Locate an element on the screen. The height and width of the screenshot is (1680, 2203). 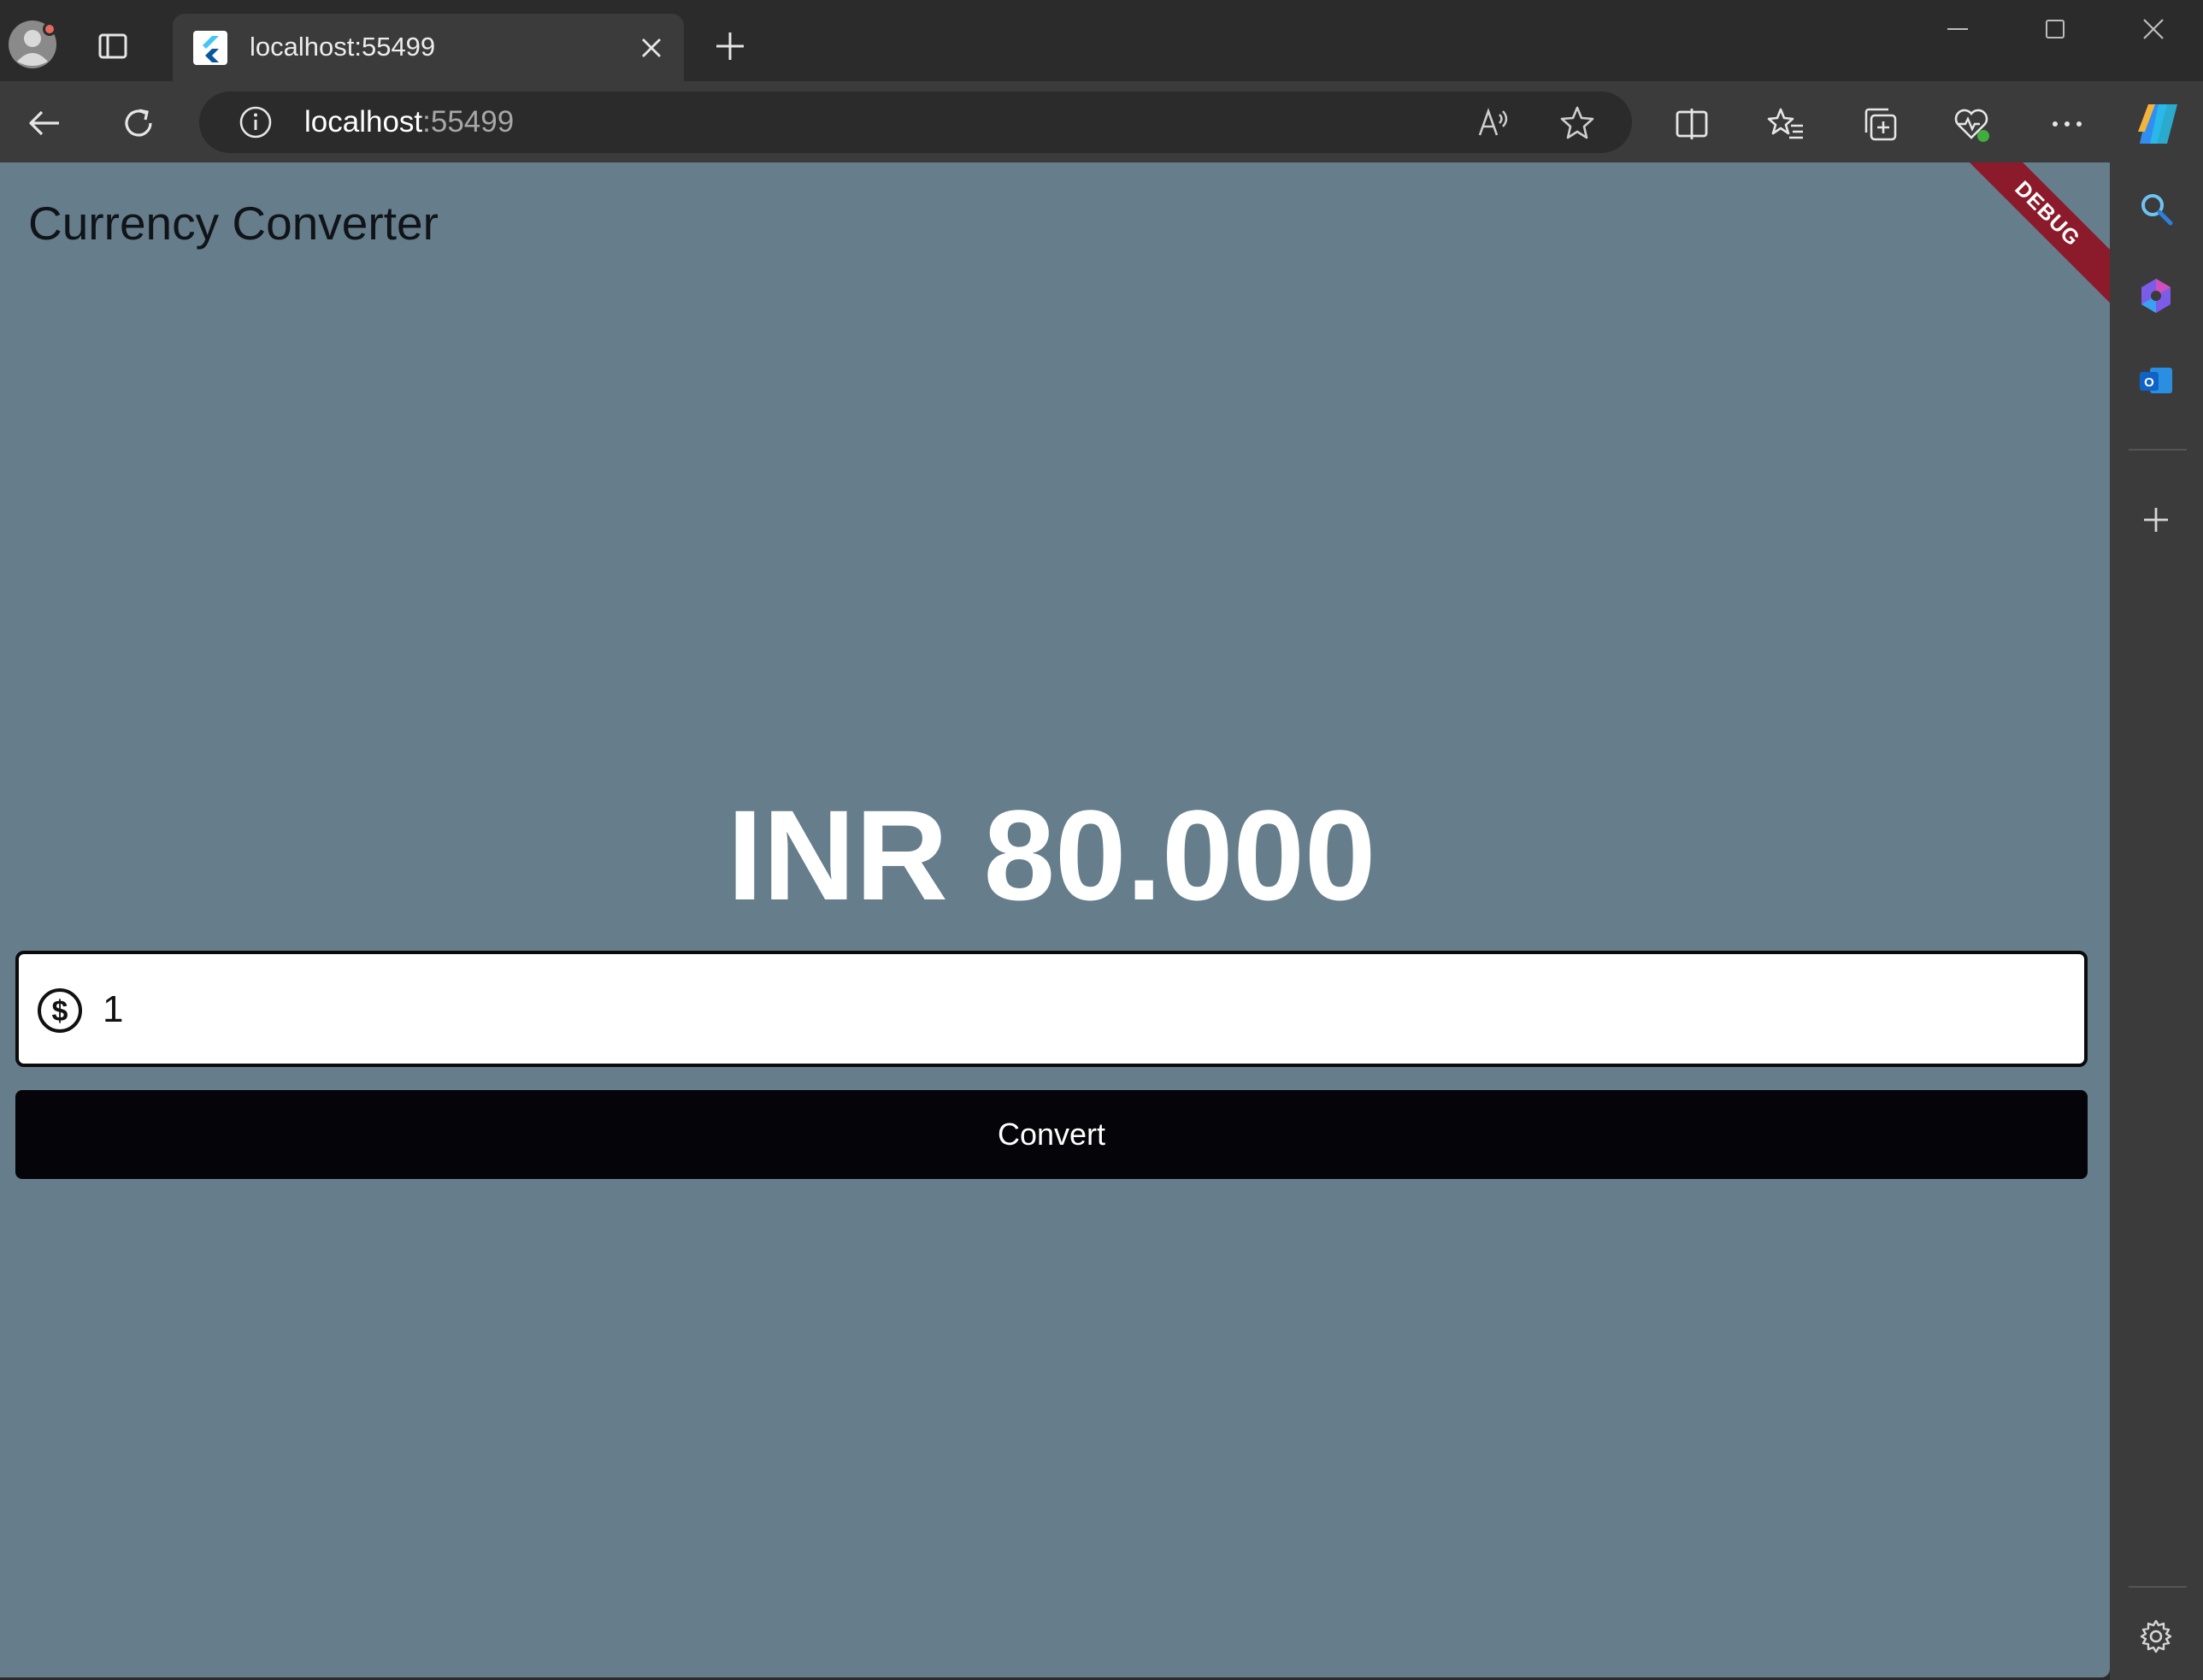
close-window-icon is located at coordinates (2153, 29).